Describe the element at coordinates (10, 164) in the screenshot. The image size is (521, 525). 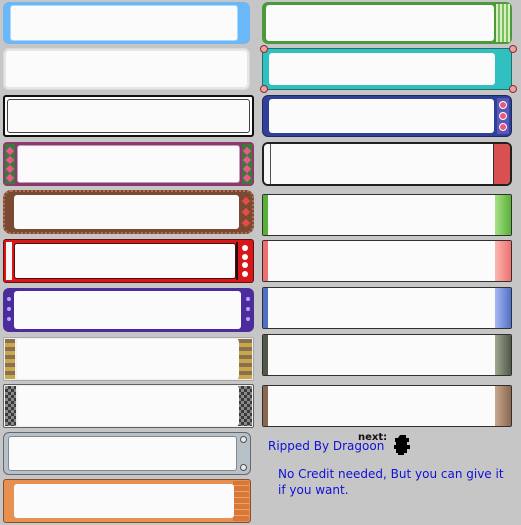
I see `left-diamond-column` at that location.